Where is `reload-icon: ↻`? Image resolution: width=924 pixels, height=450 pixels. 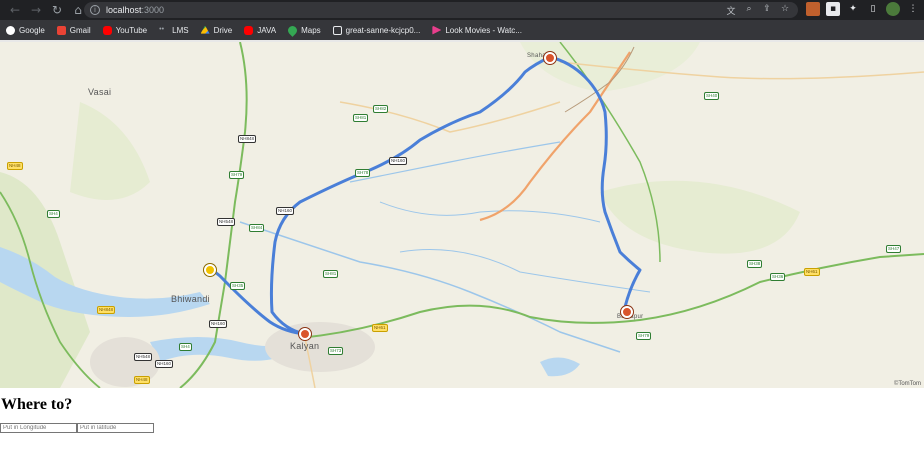 reload-icon: ↻ is located at coordinates (57, 10).